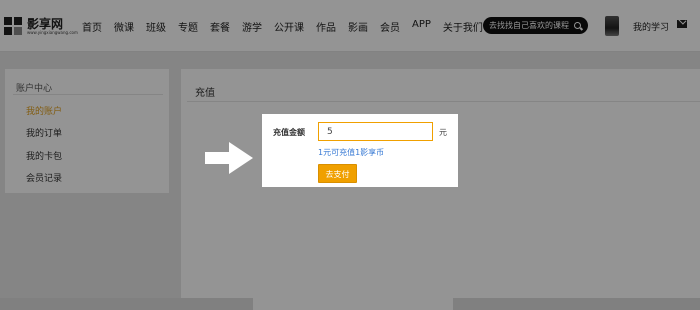 This screenshot has width=700, height=310. What do you see at coordinates (351, 152) in the screenshot?
I see `exchange-rate-hint: 1元可充值1影享币` at bounding box center [351, 152].